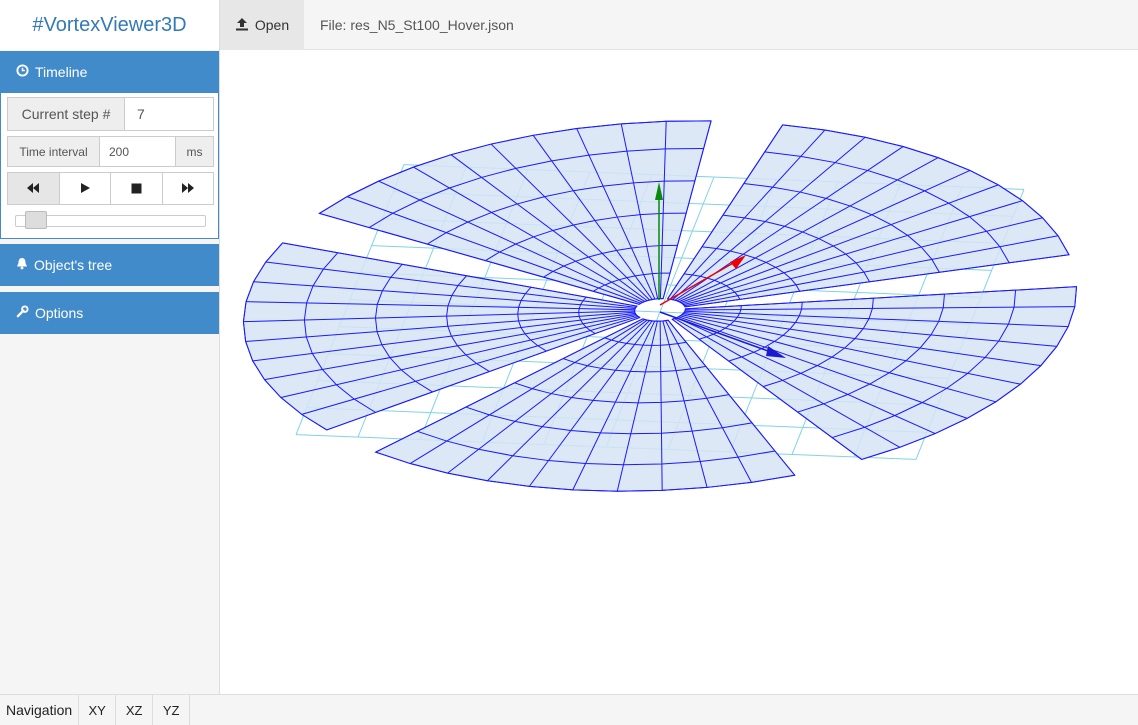  I want to click on timeline-title: Timeline, so click(61, 72).